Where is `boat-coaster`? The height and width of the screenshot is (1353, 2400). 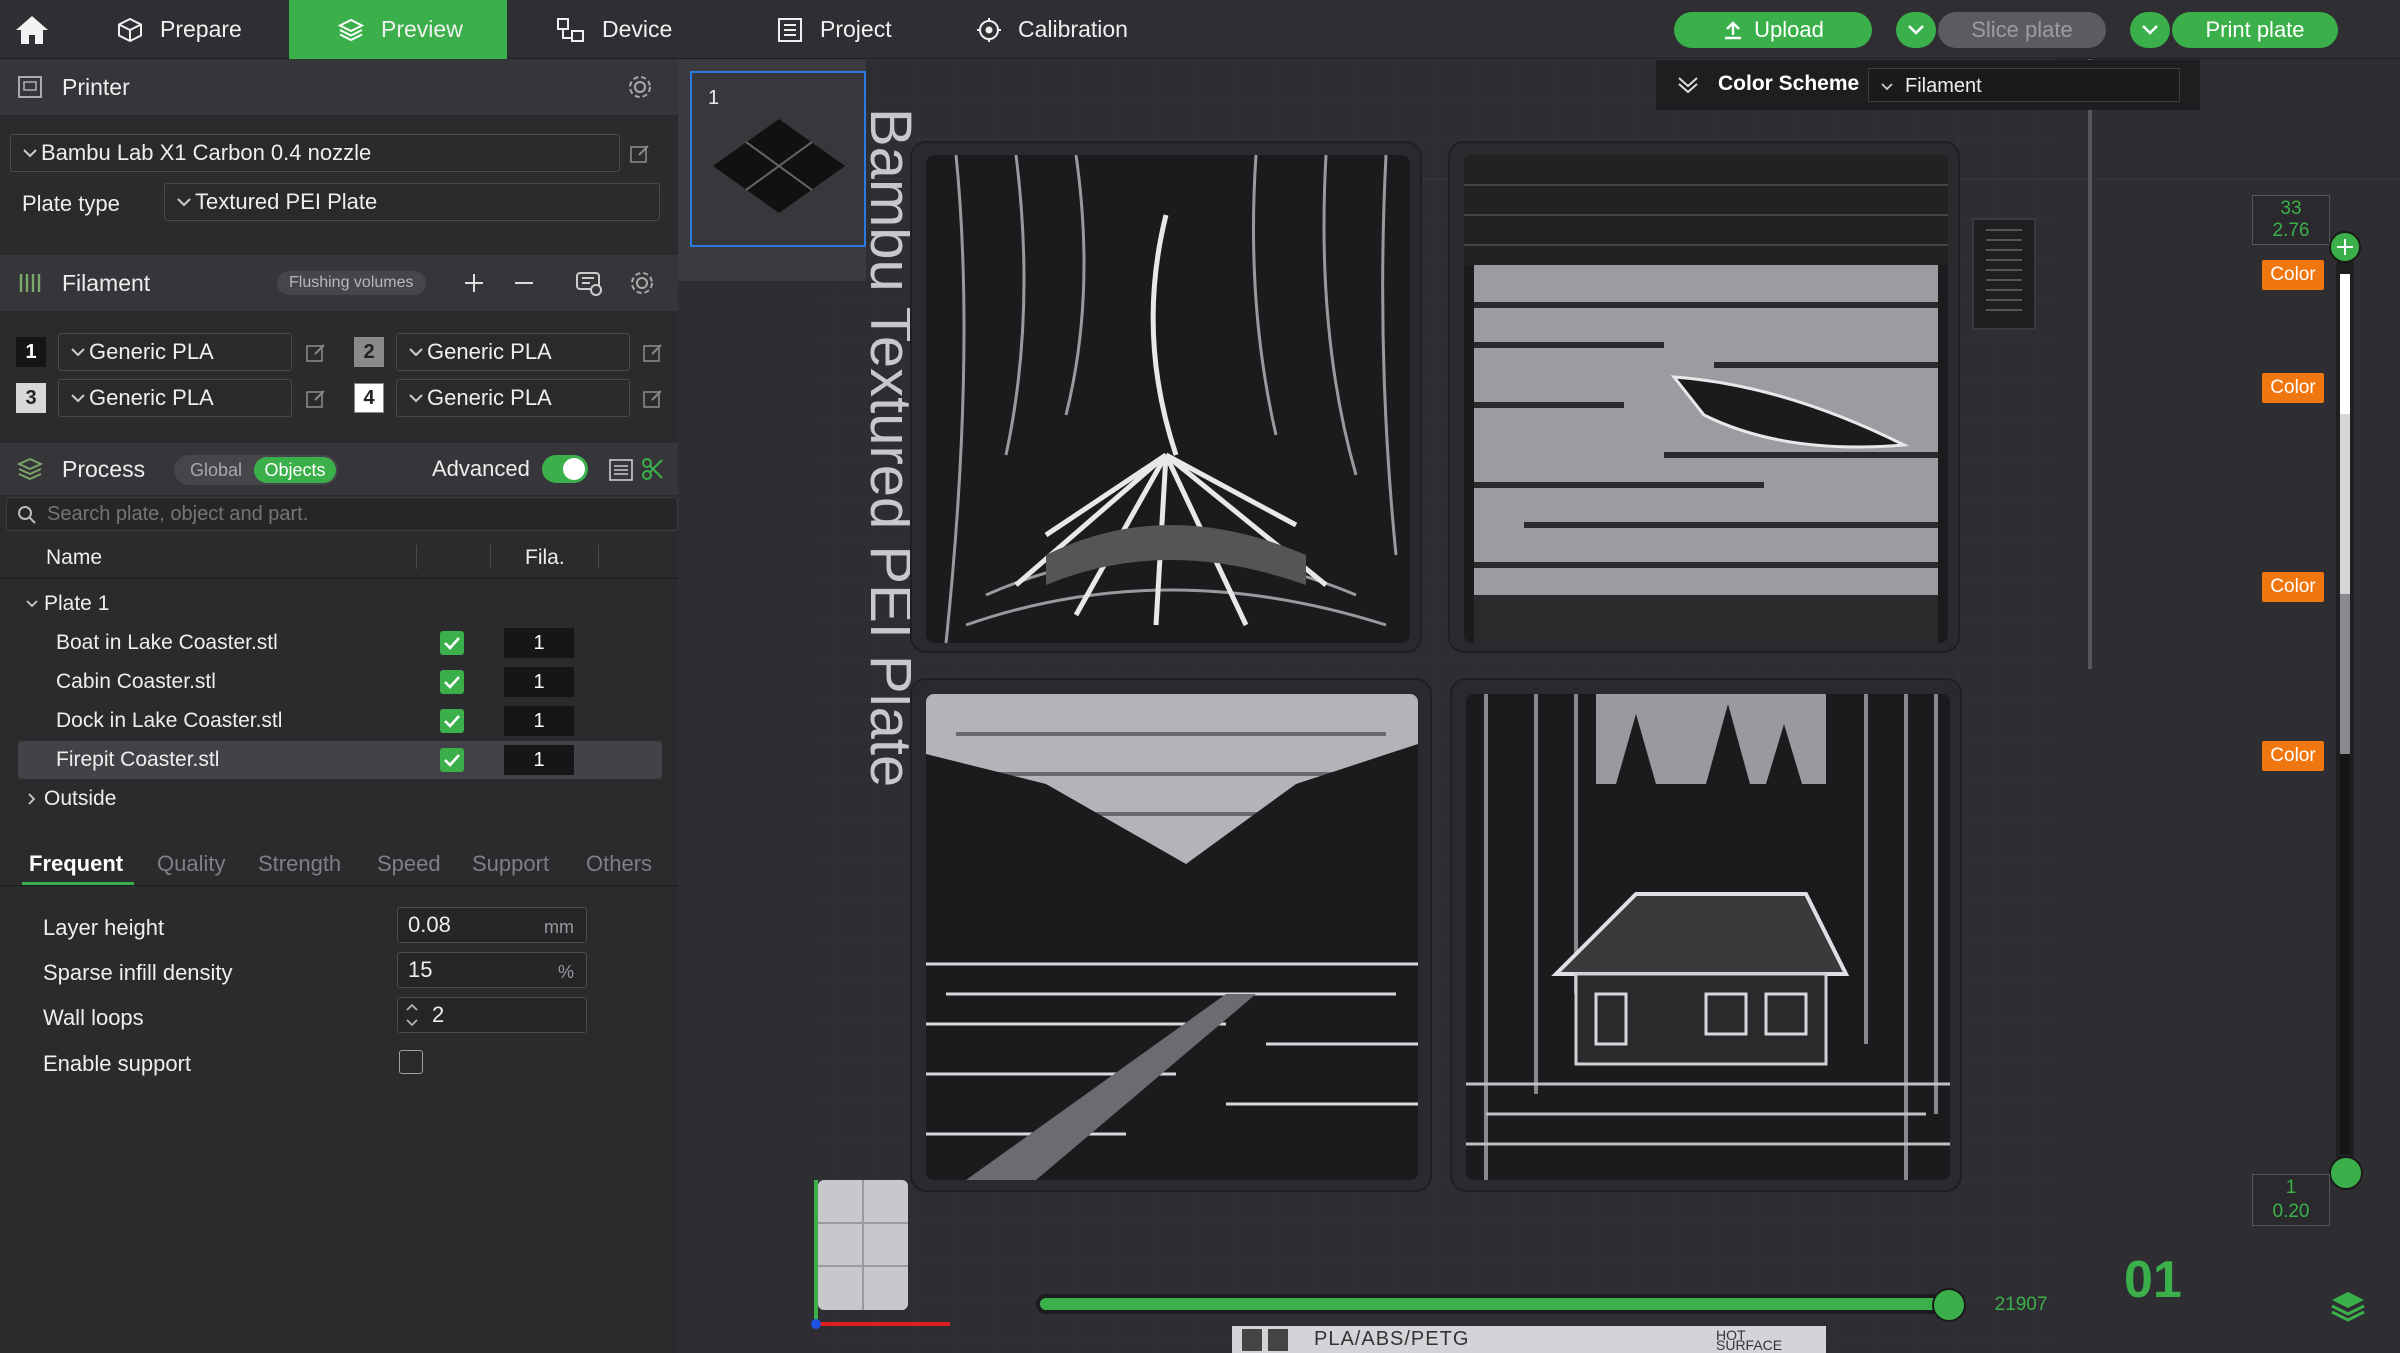
boat-coaster is located at coordinates (1704, 397).